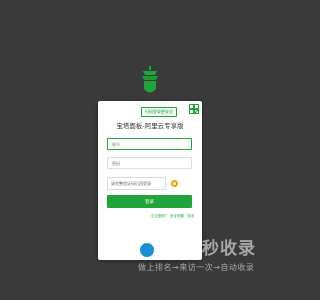 The height and width of the screenshot is (300, 320). Describe the element at coordinates (150, 126) in the screenshot. I see `panel-title: 宝塔面板-阿里云专享版` at that location.